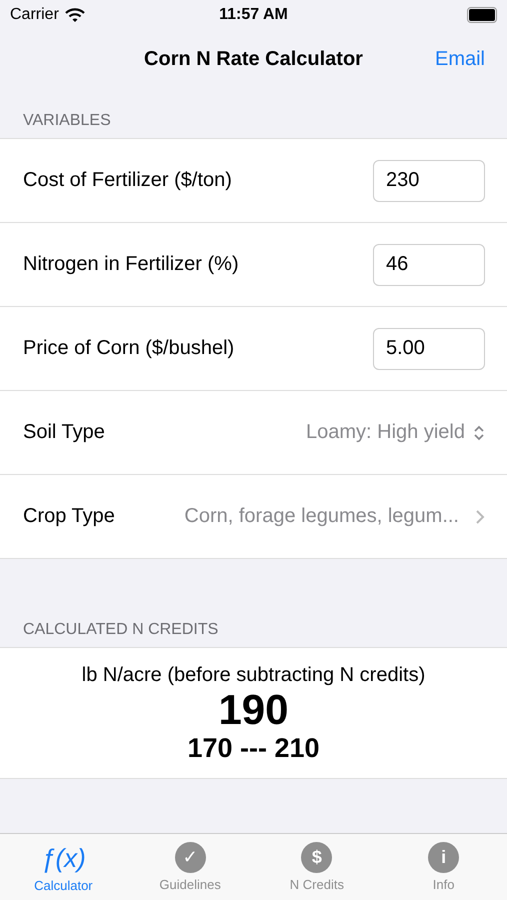 This screenshot has width=507, height=900. Describe the element at coordinates (253, 59) in the screenshot. I see `screen-title: Corn N Rate Calculator` at that location.